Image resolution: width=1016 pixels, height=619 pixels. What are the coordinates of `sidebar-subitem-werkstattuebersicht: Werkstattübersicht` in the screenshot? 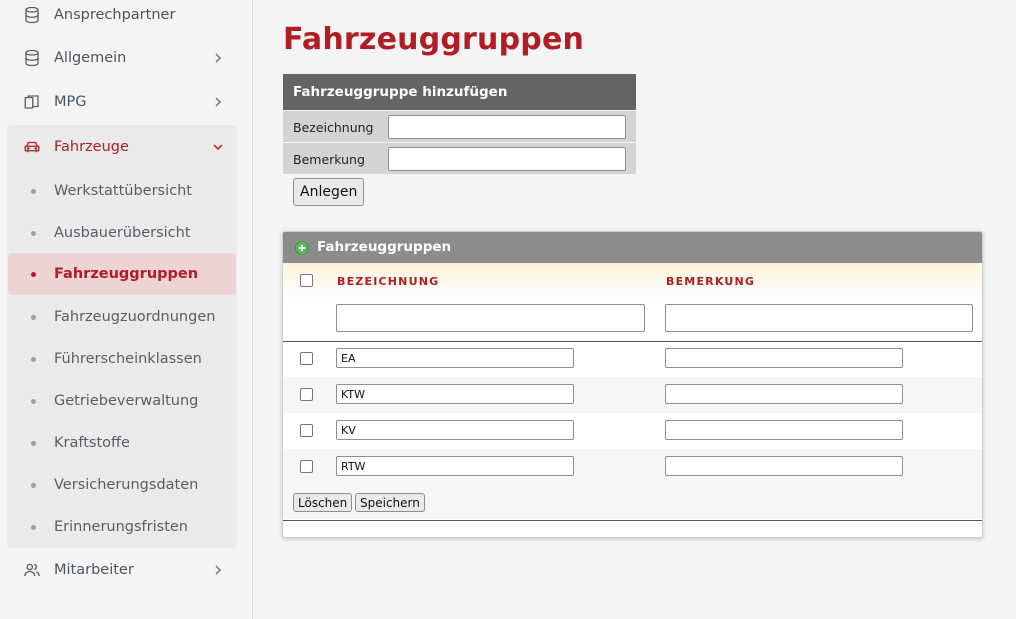 It's located at (122, 191).